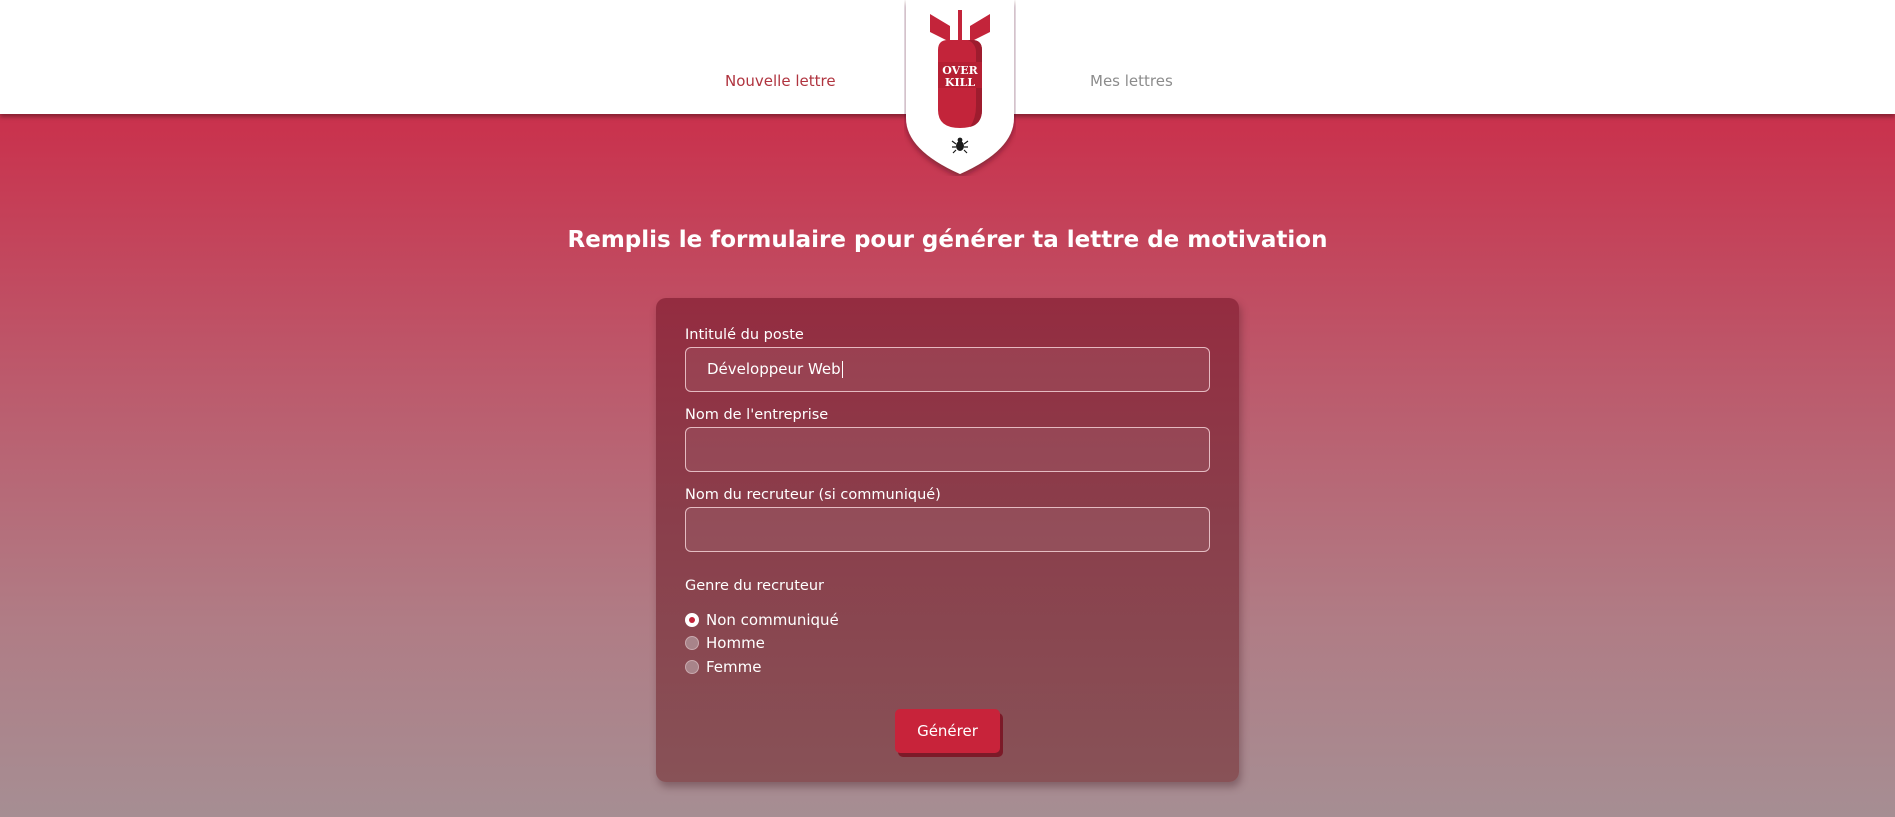 This screenshot has height=817, width=1895. I want to click on nav-my-letters-link: Mes lettres, so click(1131, 81).